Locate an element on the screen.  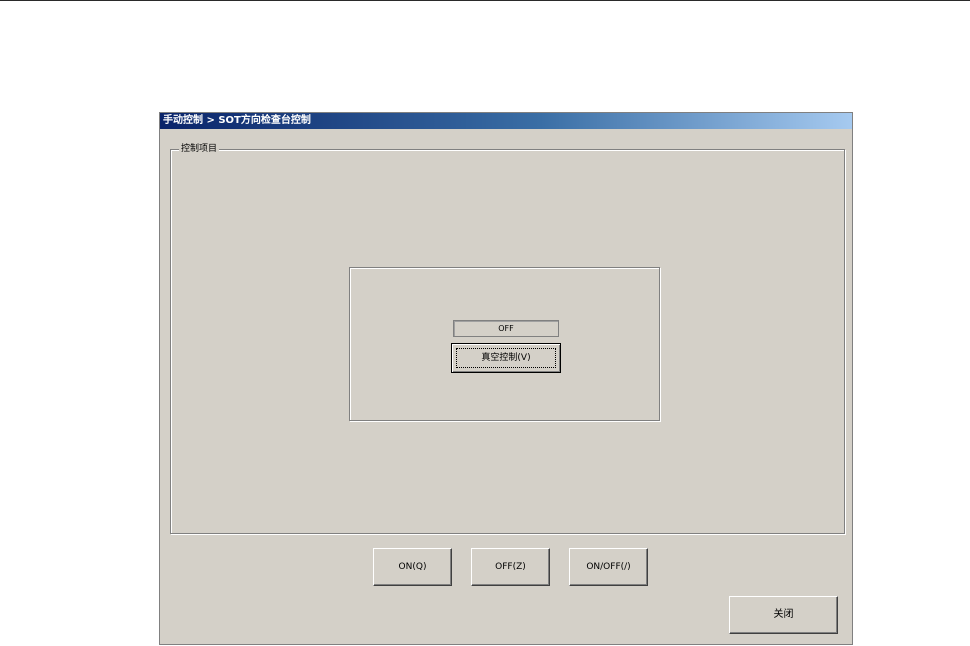
vacuum-control-button: 真空控制(V) is located at coordinates (506, 358).